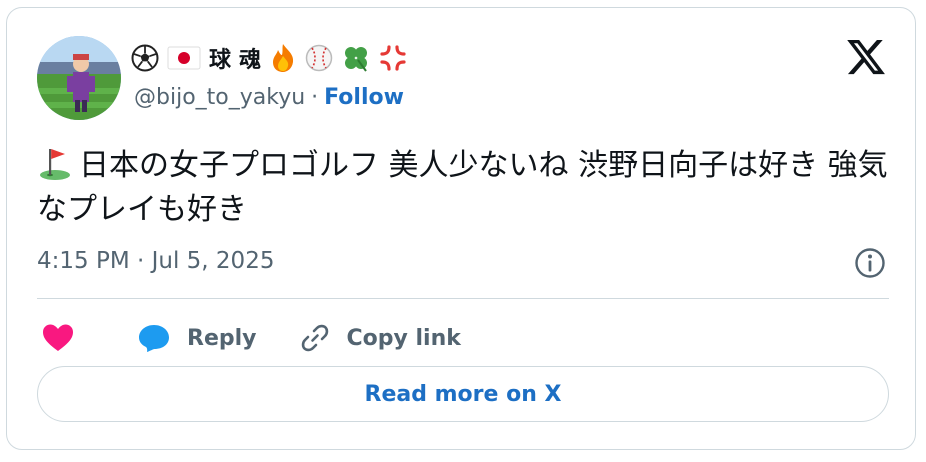  I want to click on speech-bubble-icon, so click(154, 338).